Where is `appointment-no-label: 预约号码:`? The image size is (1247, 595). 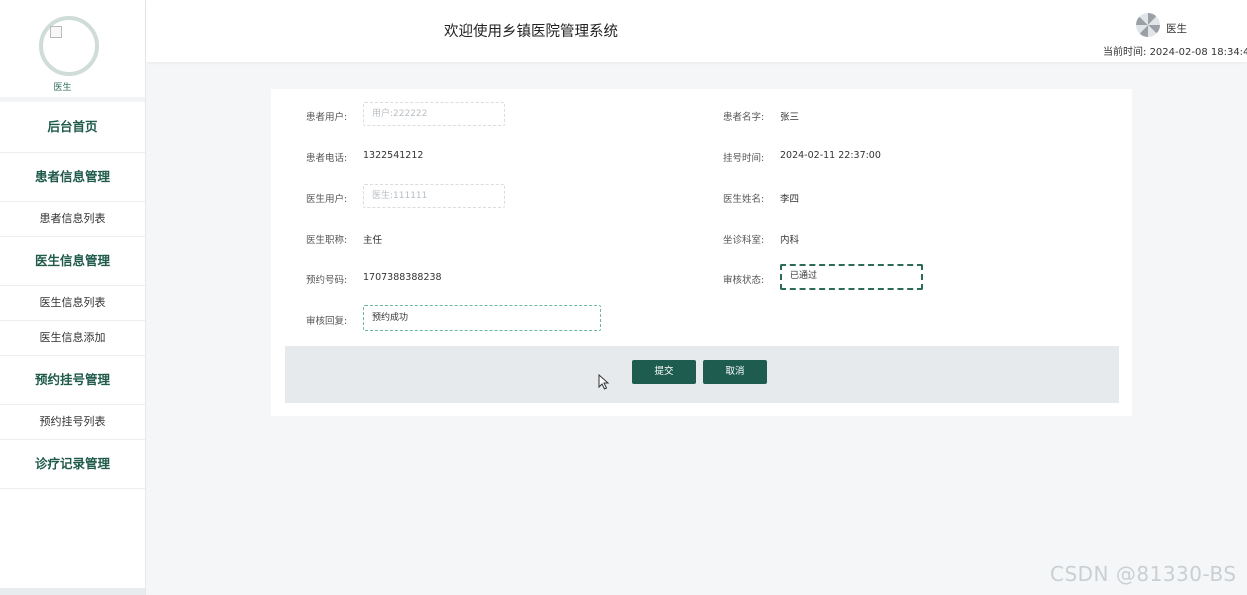
appointment-no-label: 预约号码: is located at coordinates (327, 280).